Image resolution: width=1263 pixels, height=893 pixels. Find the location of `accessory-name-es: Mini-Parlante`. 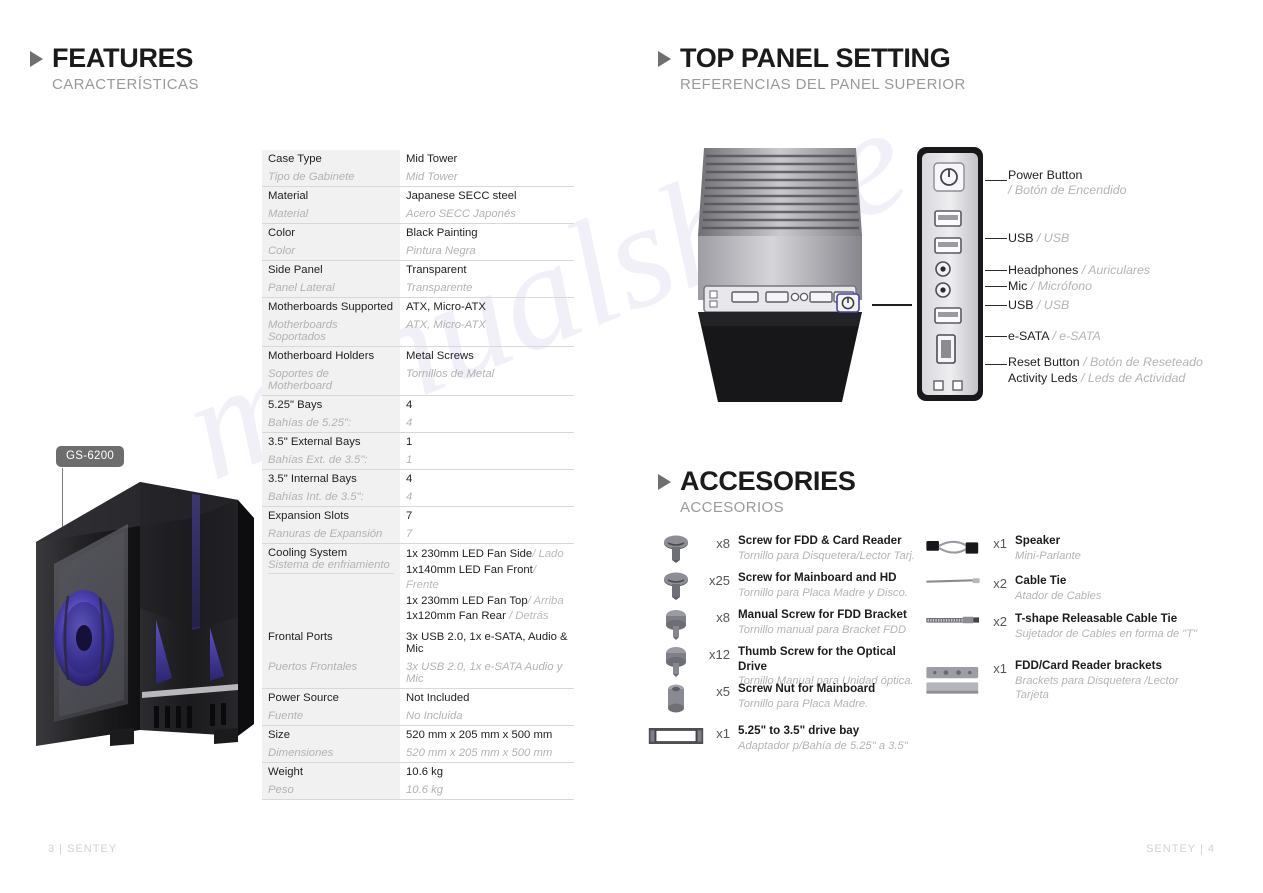

accessory-name-es: Mini-Parlante is located at coordinates (1048, 555).